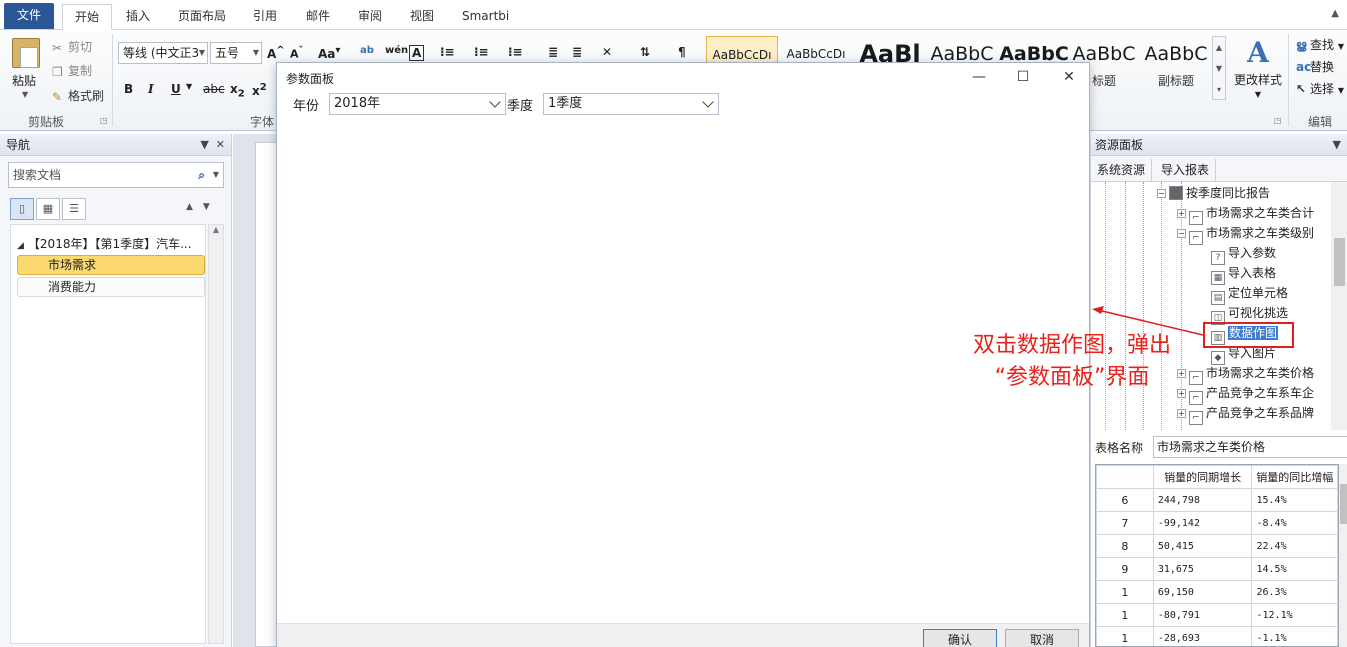 This screenshot has height=647, width=1347. Describe the element at coordinates (577, 52) in the screenshot. I see `increase-indent-icon: ≣` at that location.